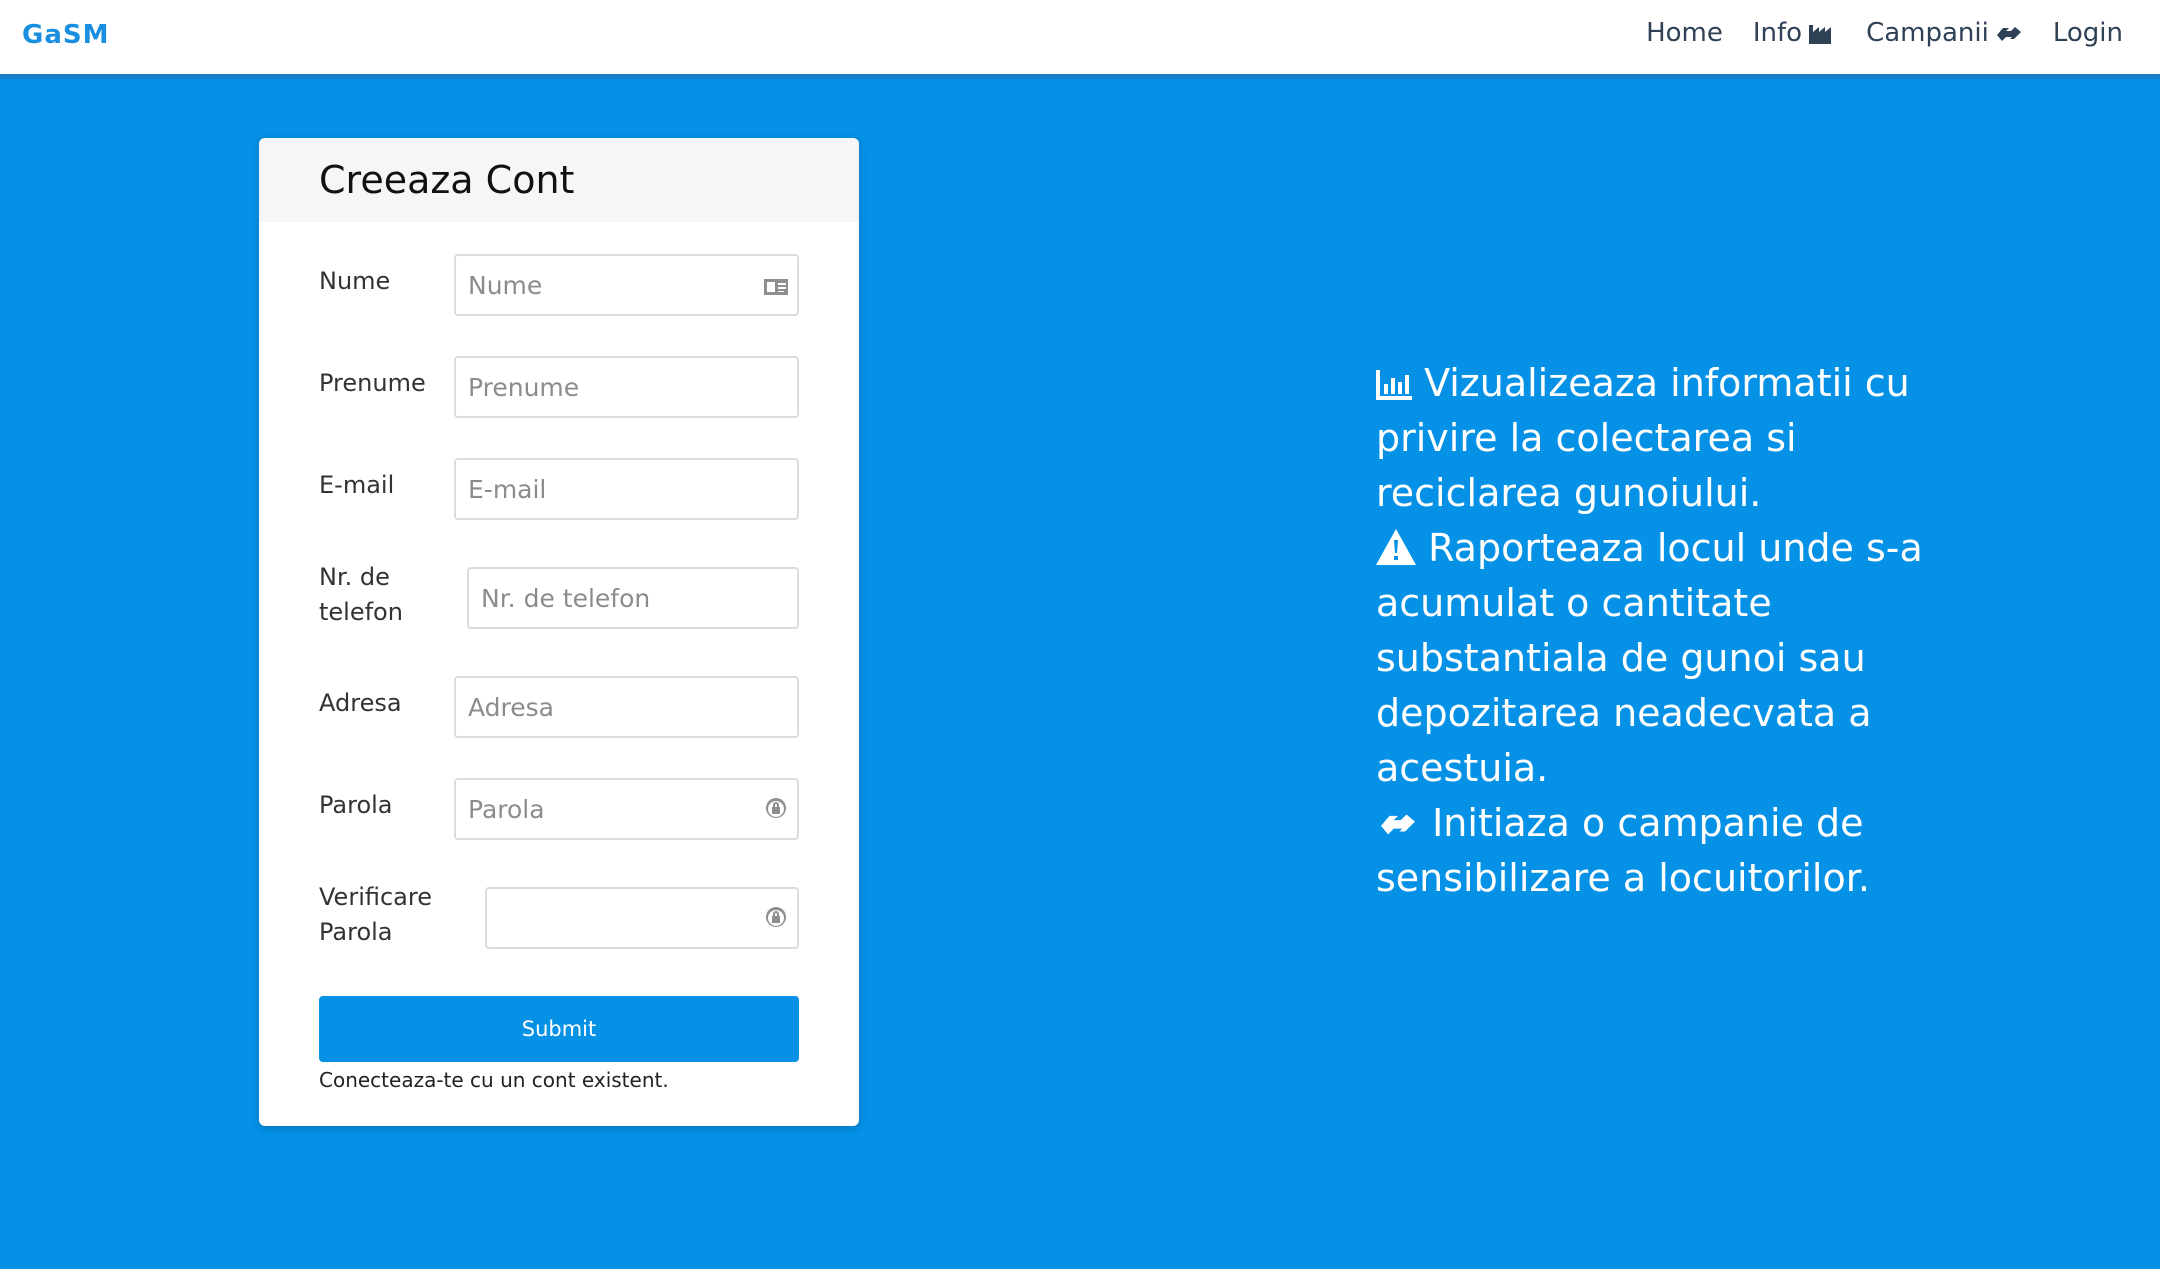  I want to click on nume-input, so click(626, 285).